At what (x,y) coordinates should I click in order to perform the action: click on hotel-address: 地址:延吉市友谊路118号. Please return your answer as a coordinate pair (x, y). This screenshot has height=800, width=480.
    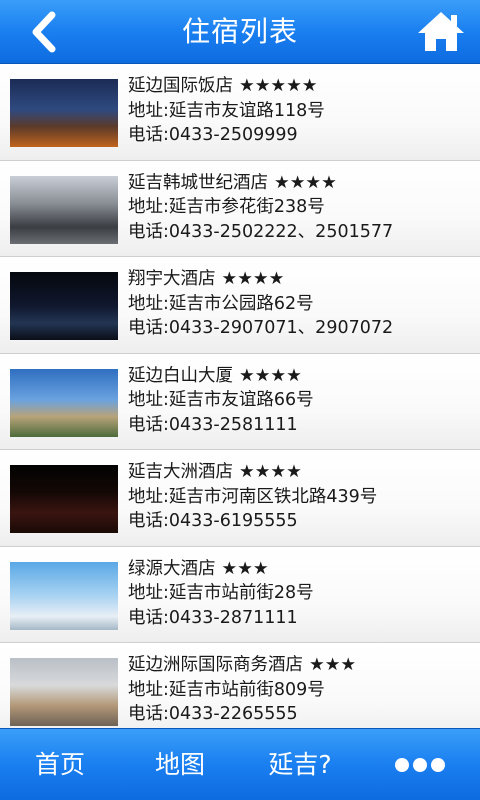
    Looking at the image, I should click on (226, 110).